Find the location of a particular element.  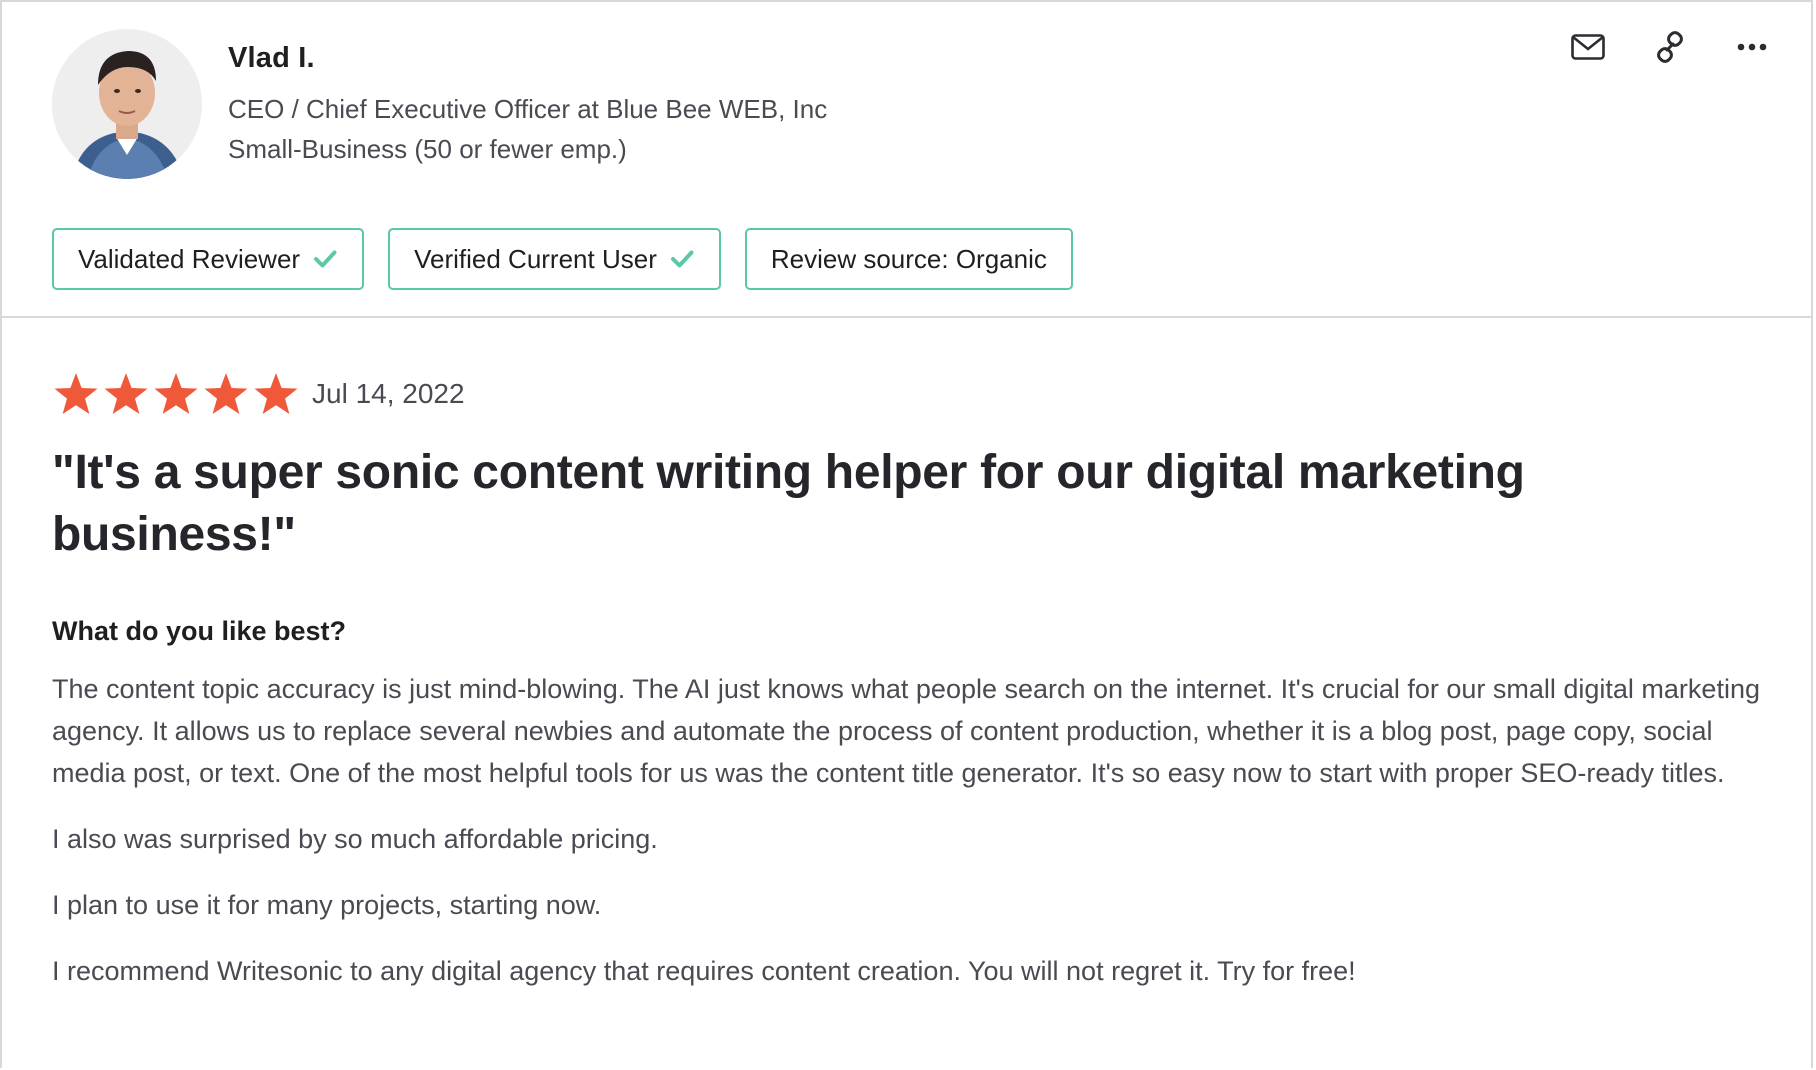

avatar is located at coordinates (127, 104).